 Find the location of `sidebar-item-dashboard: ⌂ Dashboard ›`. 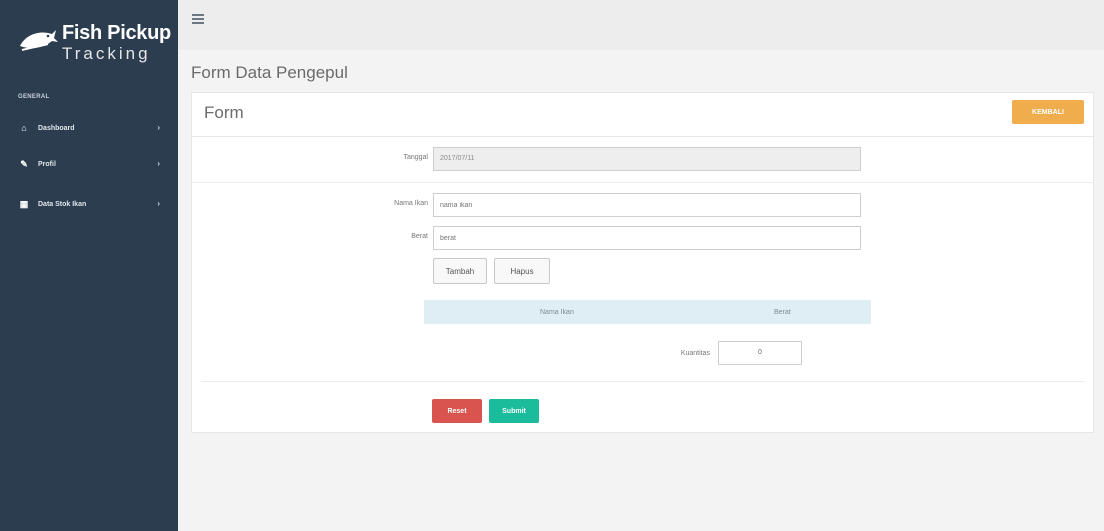

sidebar-item-dashboard: ⌂ Dashboard › is located at coordinates (89, 128).